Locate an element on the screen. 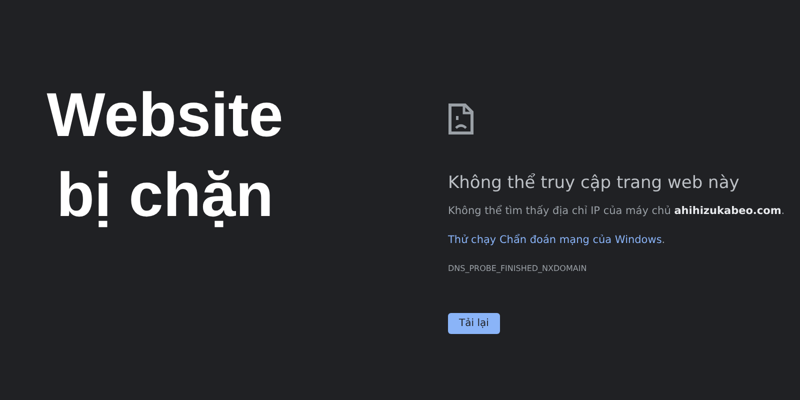 The image size is (800, 400). diagnostics-link: Thử chạy Chẩn đoán mạng của Windows is located at coordinates (555, 240).